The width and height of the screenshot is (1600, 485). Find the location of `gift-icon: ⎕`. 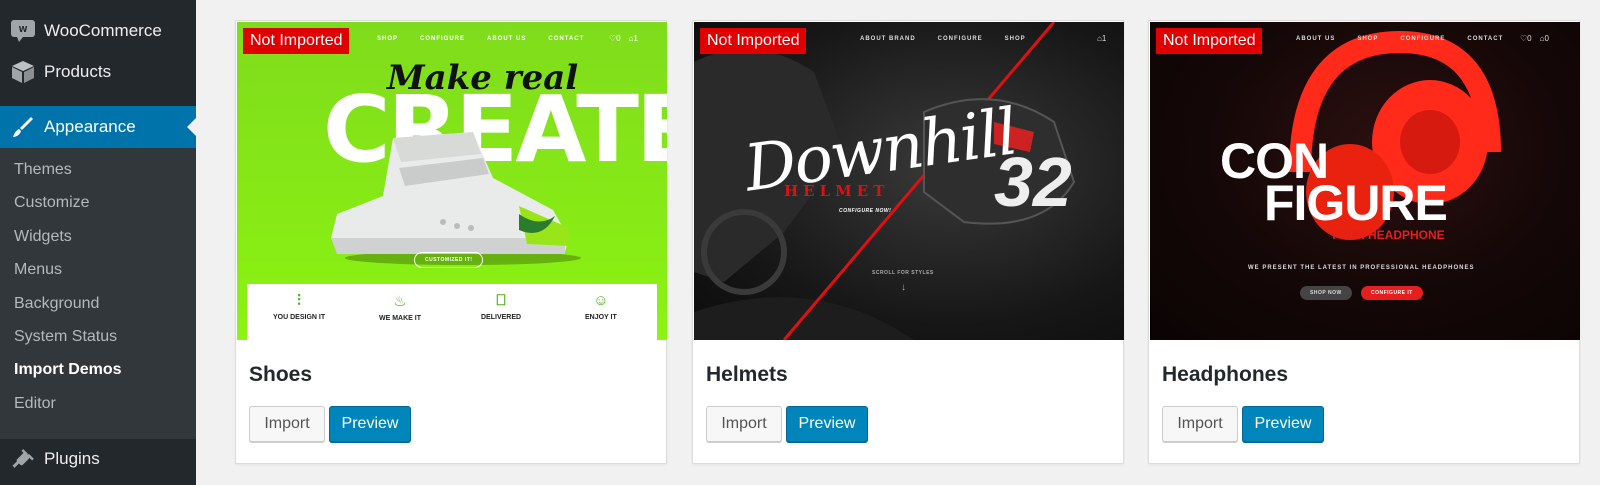

gift-icon: ⎕ is located at coordinates (501, 300).